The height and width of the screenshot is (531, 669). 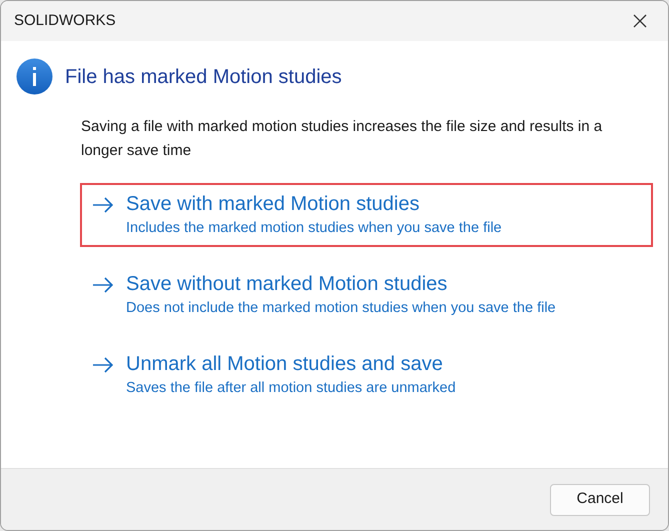 What do you see at coordinates (314, 228) in the screenshot?
I see `option-description: Includes the marked motion studies when you save the file` at bounding box center [314, 228].